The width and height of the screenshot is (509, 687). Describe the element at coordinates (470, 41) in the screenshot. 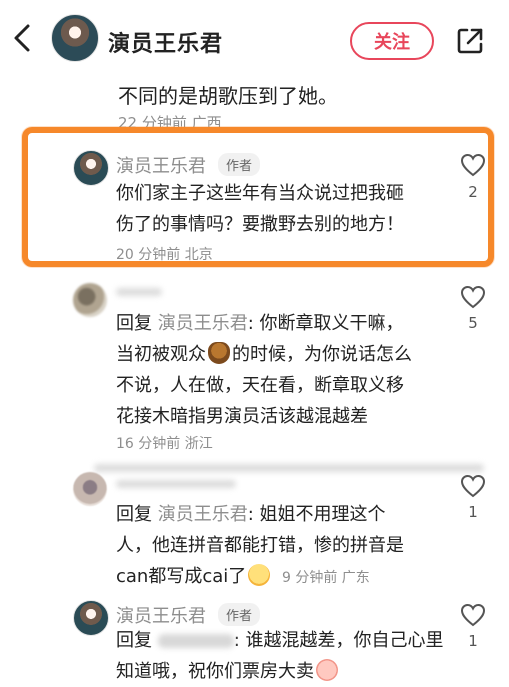

I see `share-icon` at that location.